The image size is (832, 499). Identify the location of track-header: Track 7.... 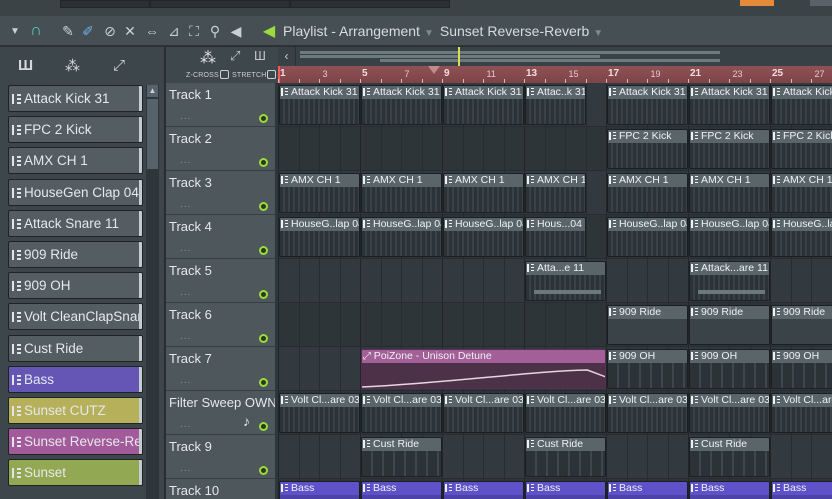
(220, 369).